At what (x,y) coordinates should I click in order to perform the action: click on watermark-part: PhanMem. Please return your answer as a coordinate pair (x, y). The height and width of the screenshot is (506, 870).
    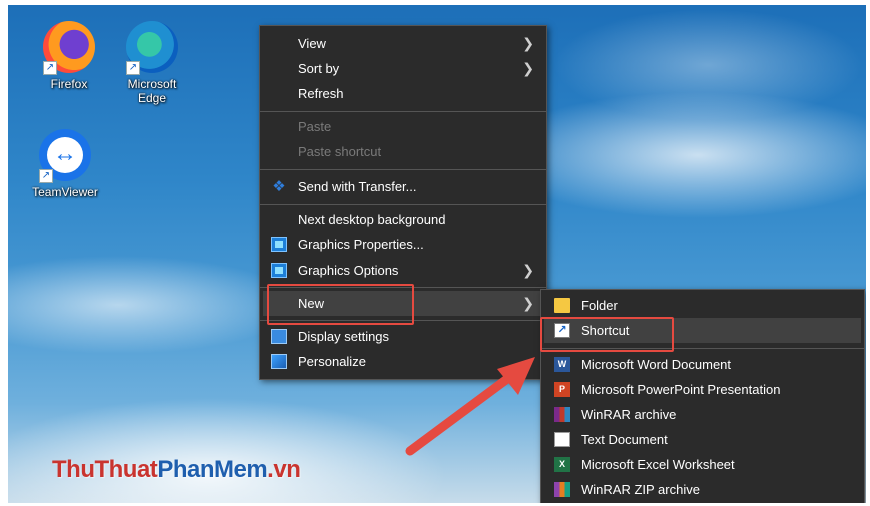
    Looking at the image, I should click on (212, 469).